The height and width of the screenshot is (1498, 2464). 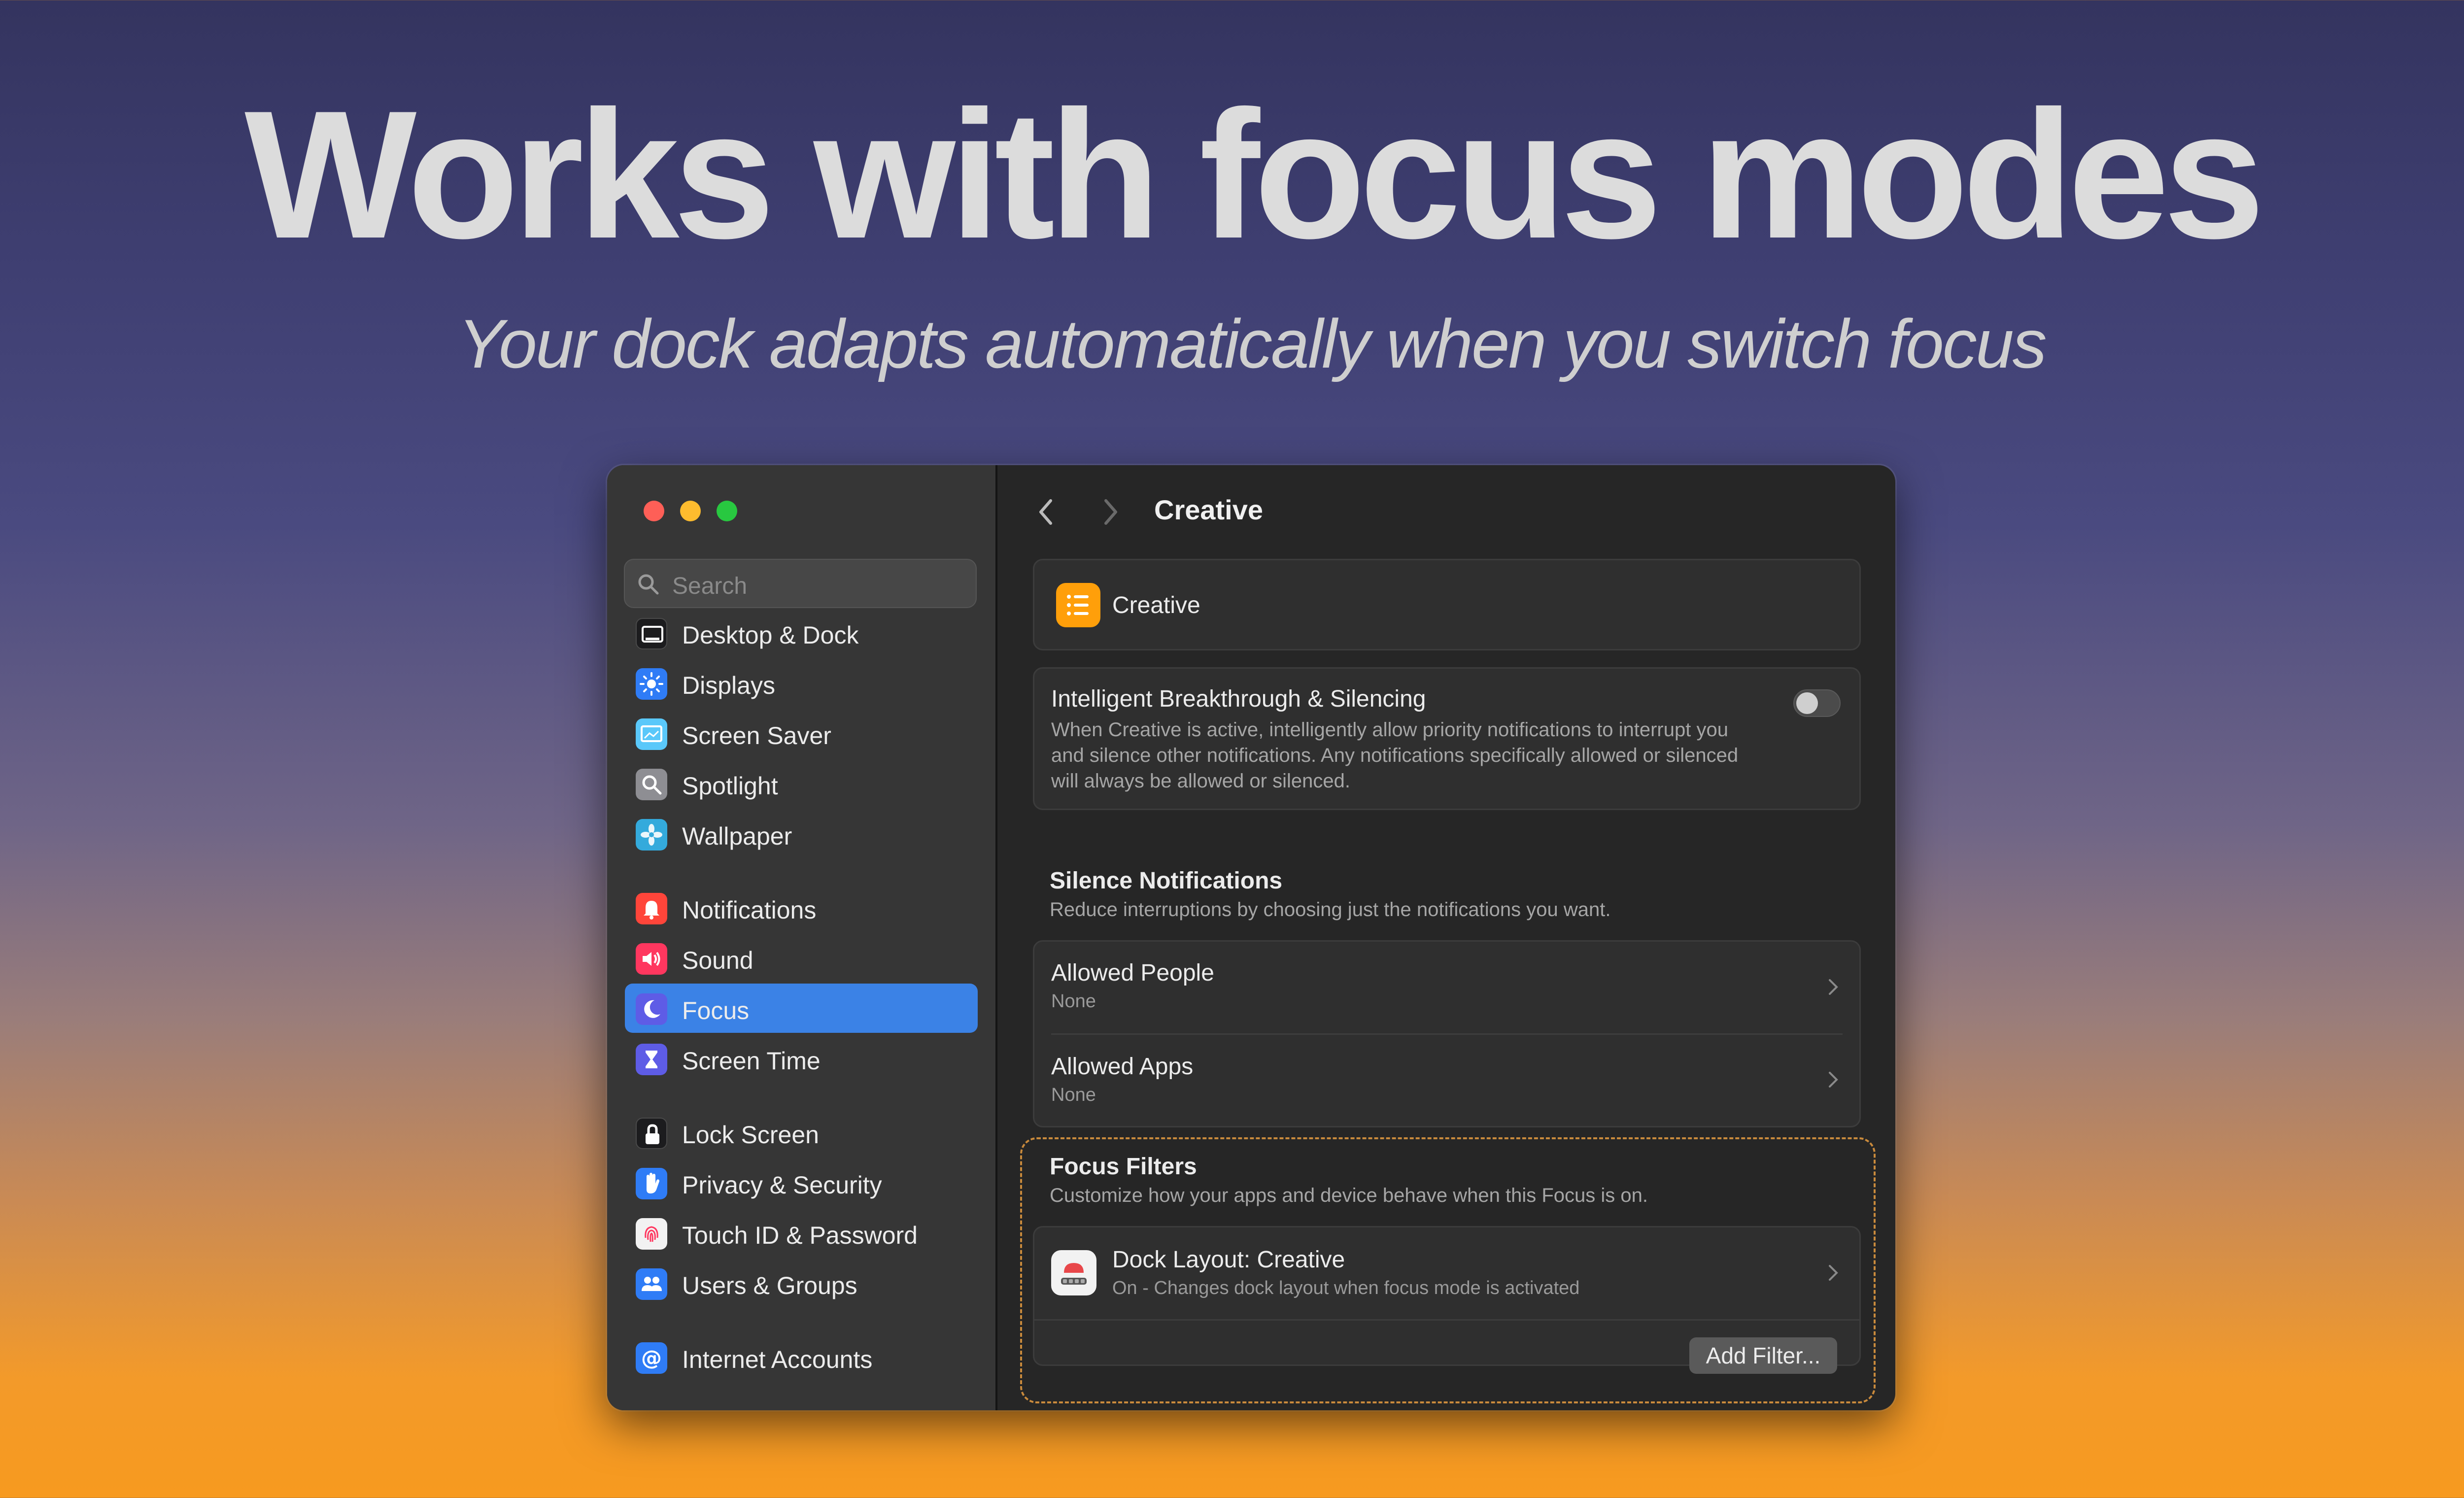 I want to click on sidebar-item-label: Internet Accounts, so click(x=777, y=1359).